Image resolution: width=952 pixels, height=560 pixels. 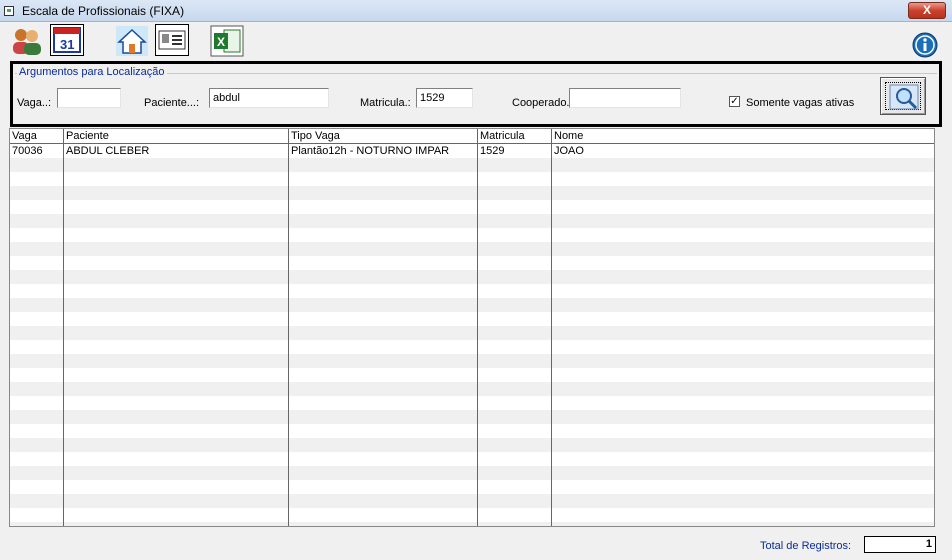 I want to click on total-records-value: 1, so click(x=900, y=544).